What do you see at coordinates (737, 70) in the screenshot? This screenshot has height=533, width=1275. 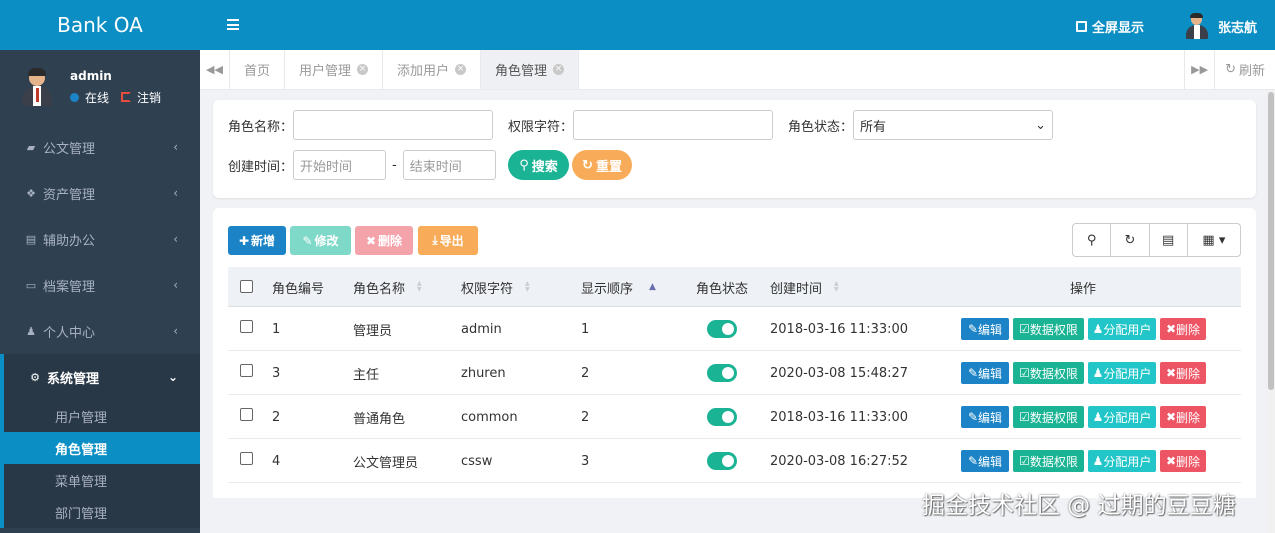 I see `page-tabs: ◀◀ 首页 用户管理 × 添加用户 × 角色管理 × ▶▶ ↻ 刷新` at bounding box center [737, 70].